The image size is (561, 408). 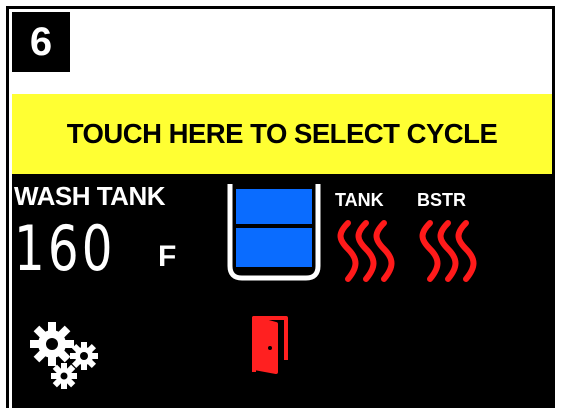 What do you see at coordinates (366, 254) in the screenshot?
I see `tank-heat-waves-icon` at bounding box center [366, 254].